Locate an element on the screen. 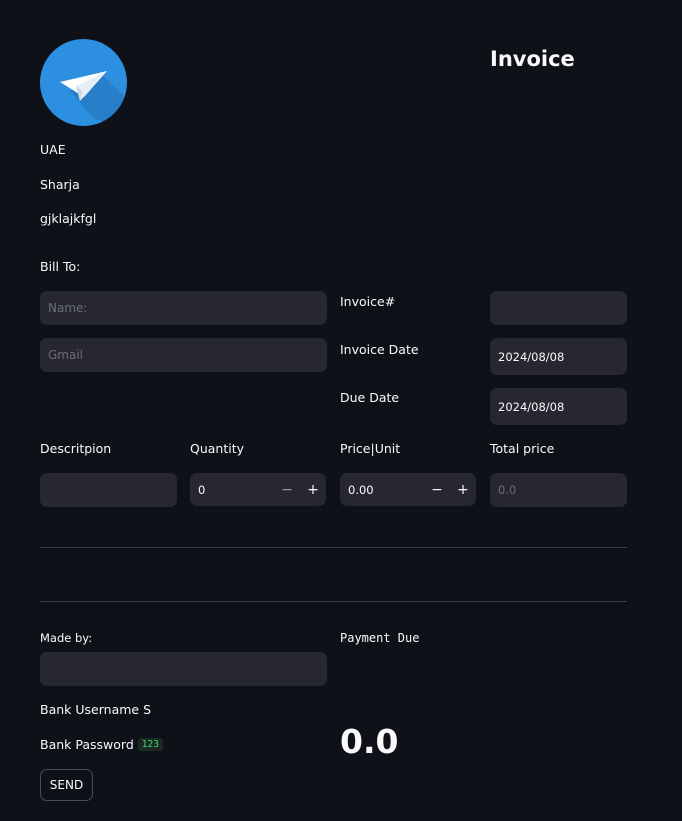 This screenshot has width=682, height=821. invoice-date-label: Invoice Date is located at coordinates (379, 349).